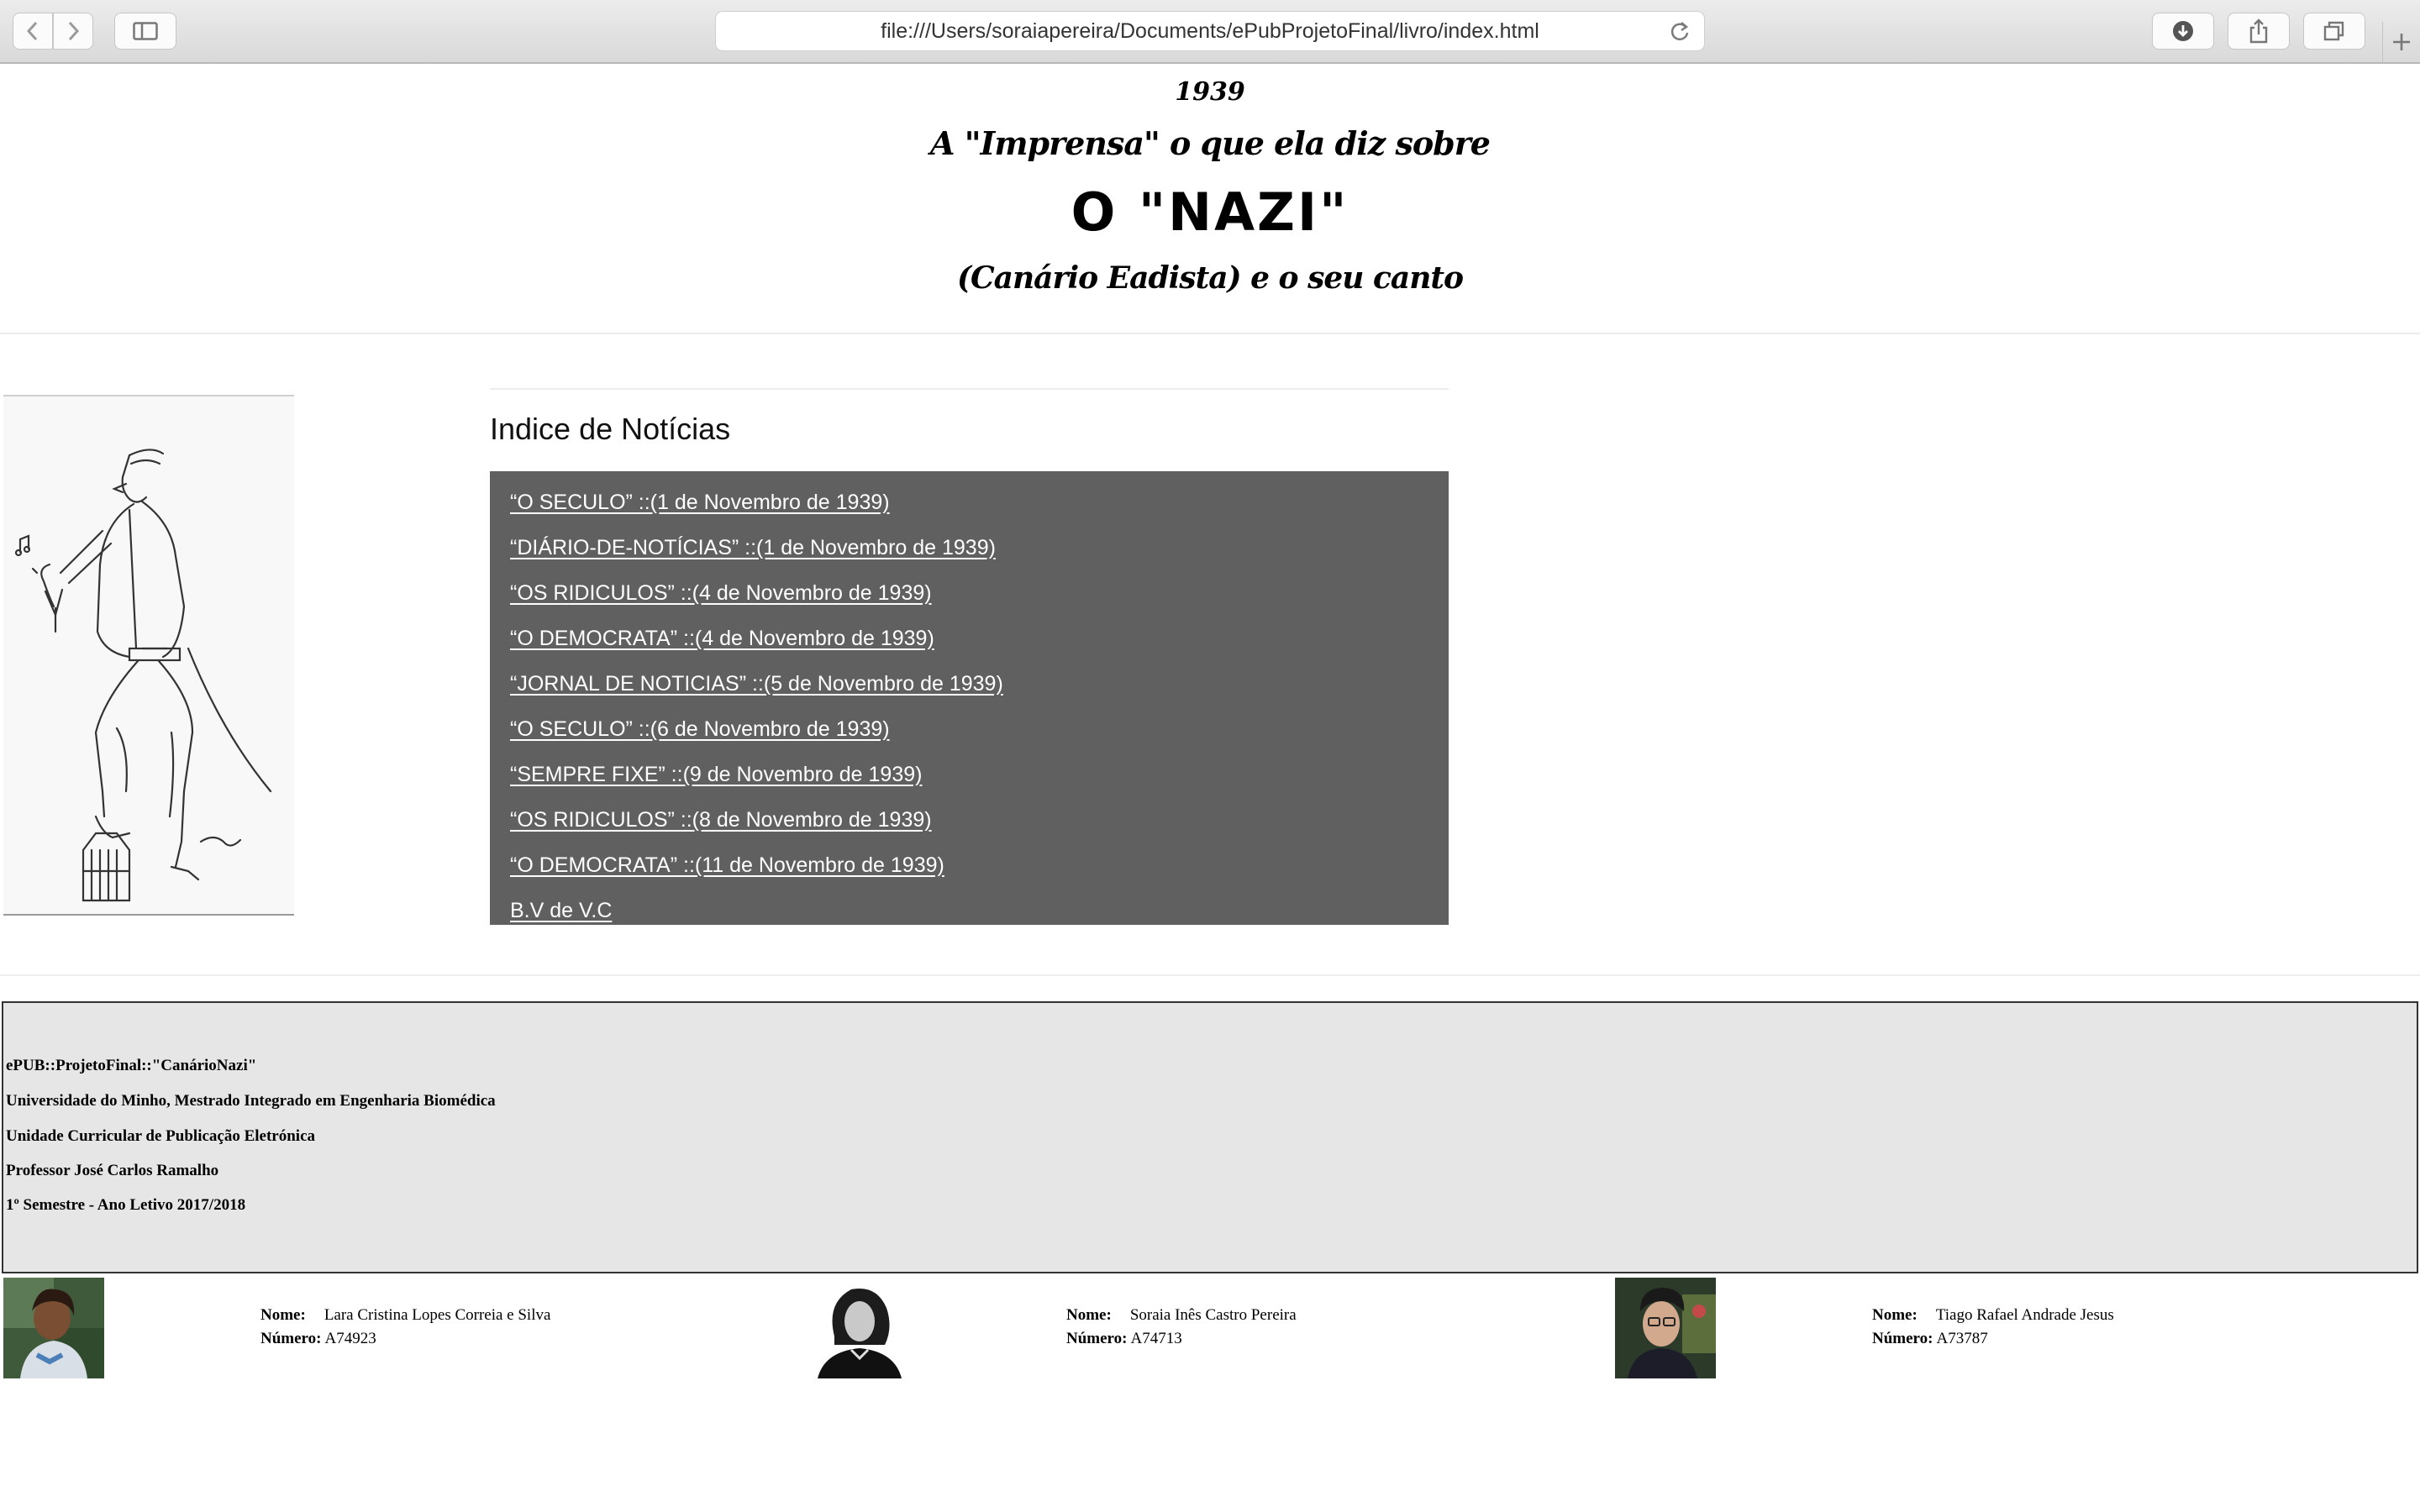  What do you see at coordinates (980, 865) in the screenshot?
I see `news-link-o-democrata-11: “O DEMOCRATA” ::(11 de Novembro de 1939)` at bounding box center [980, 865].